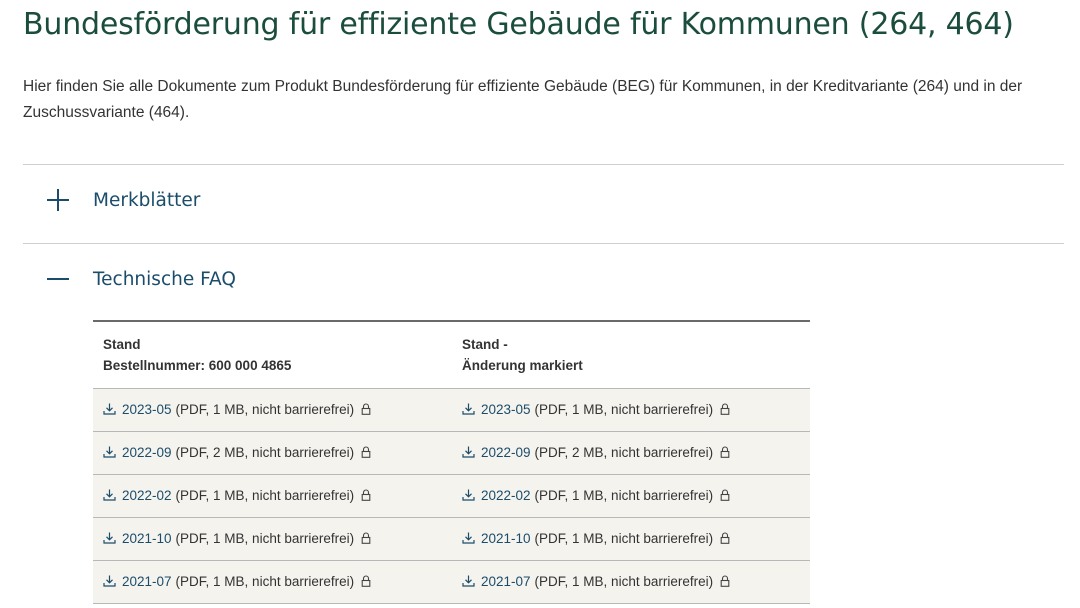 The height and width of the screenshot is (608, 1080). I want to click on minus-icon, so click(58, 279).